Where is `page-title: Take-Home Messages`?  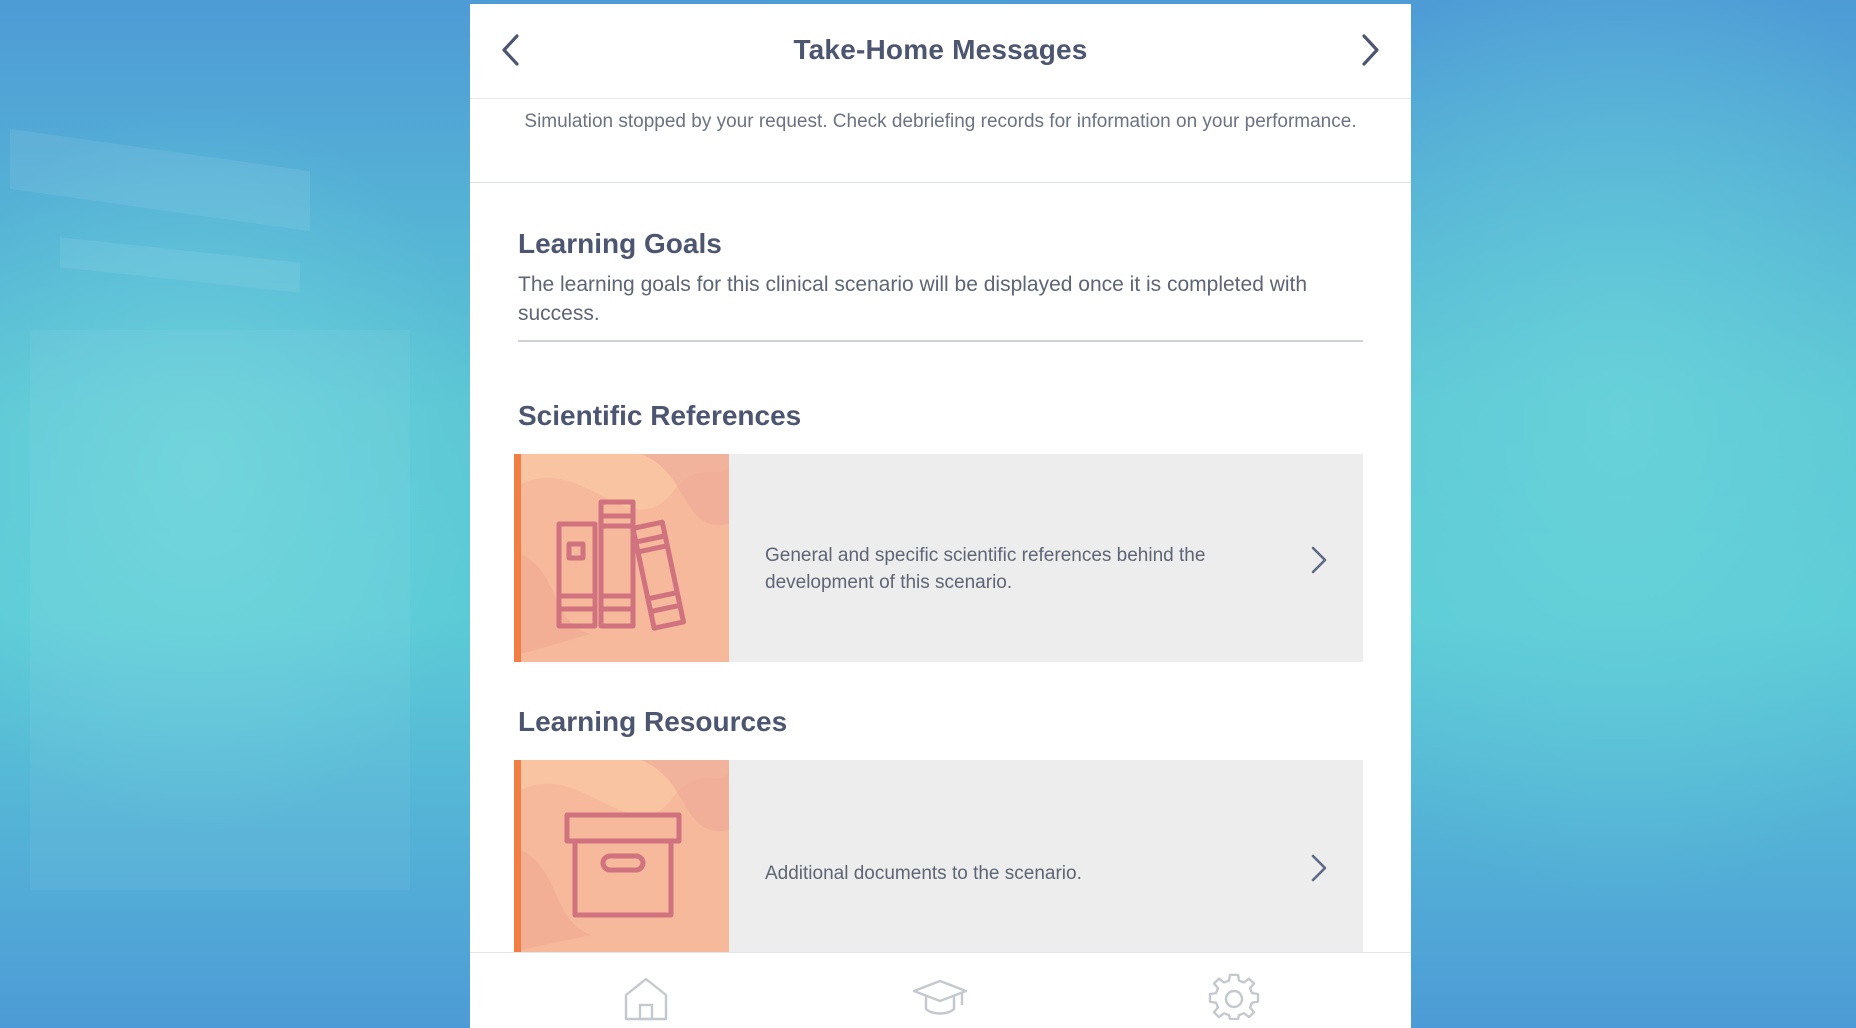
page-title: Take-Home Messages is located at coordinates (940, 49).